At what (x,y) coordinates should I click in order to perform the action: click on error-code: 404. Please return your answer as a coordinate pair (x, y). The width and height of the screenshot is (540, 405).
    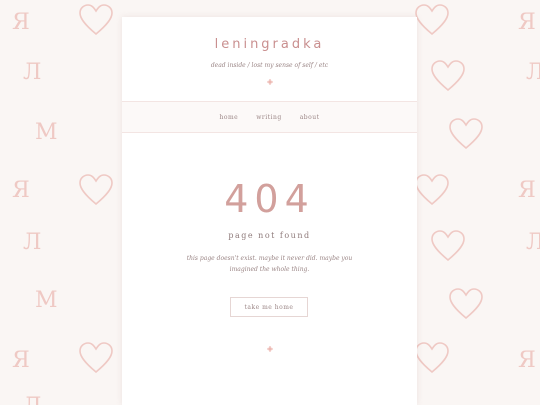
    Looking at the image, I should click on (269, 199).